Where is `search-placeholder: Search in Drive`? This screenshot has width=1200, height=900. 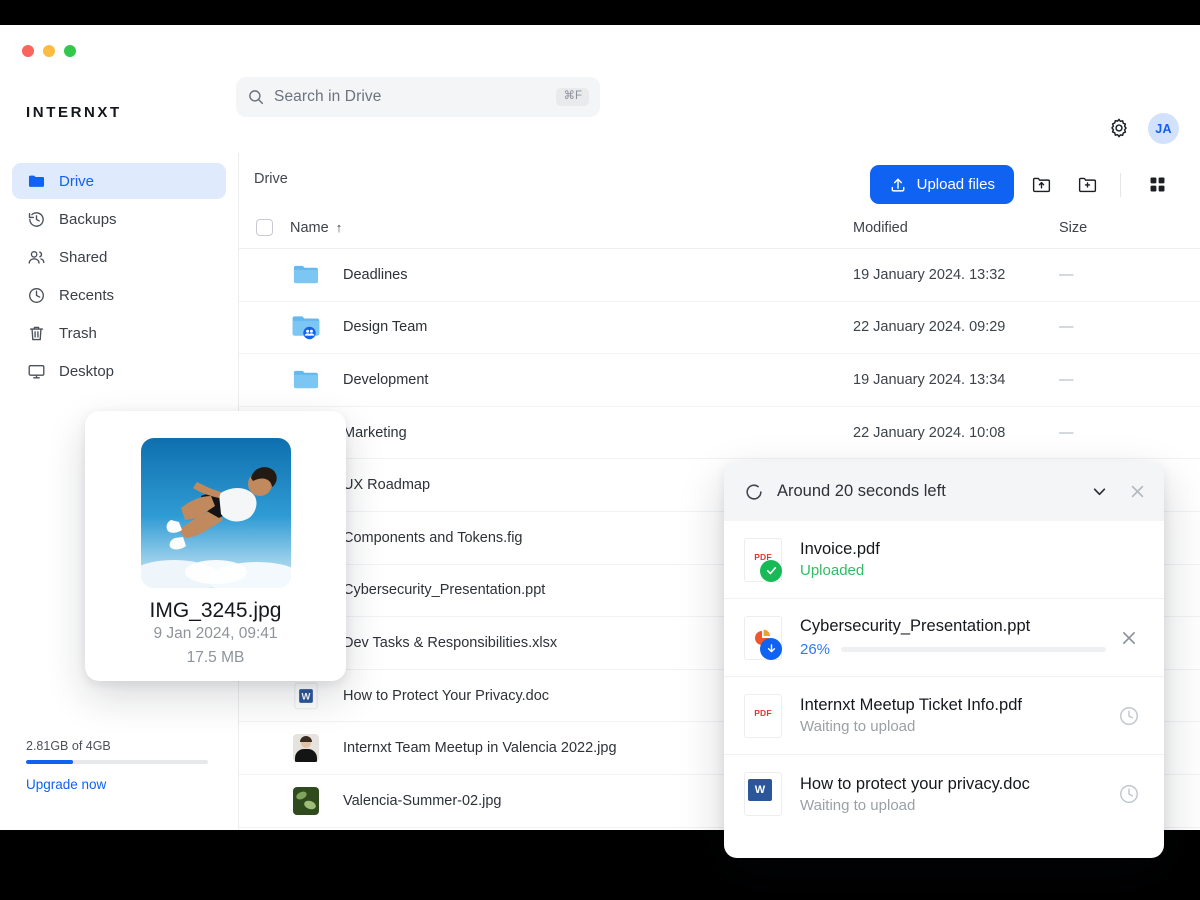
search-placeholder: Search in Drive is located at coordinates (328, 96).